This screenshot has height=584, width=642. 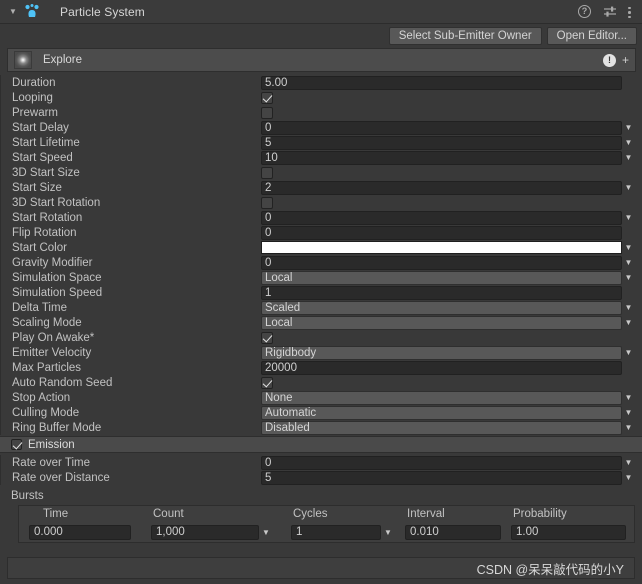 I want to click on property-value: ▼, so click(x=451, y=247).